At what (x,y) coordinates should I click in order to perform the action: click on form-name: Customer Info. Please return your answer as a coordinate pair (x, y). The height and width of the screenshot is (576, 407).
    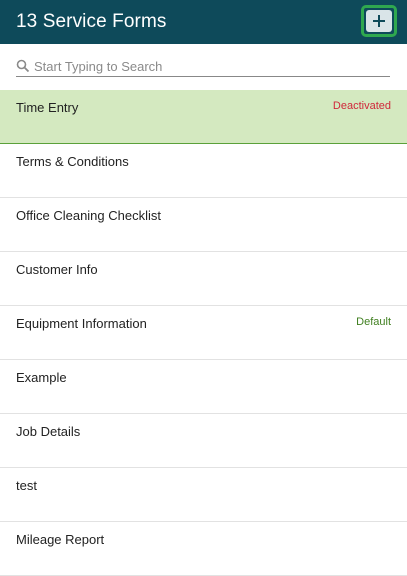
    Looking at the image, I should click on (57, 269).